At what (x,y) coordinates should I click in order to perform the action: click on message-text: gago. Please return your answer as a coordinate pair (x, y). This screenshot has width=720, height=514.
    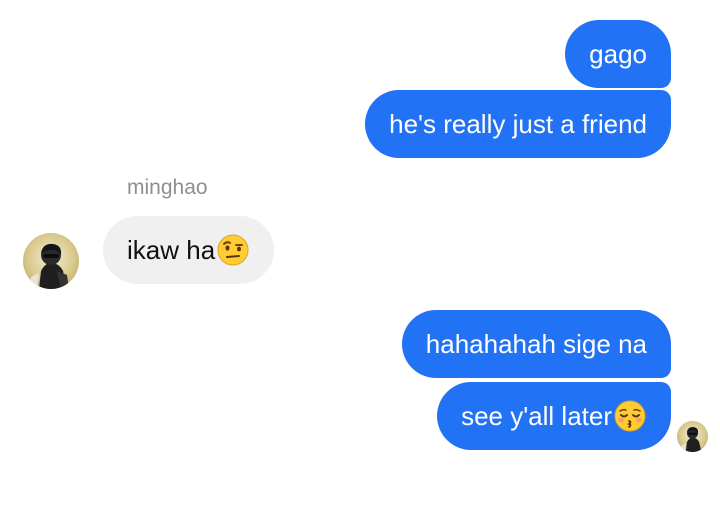
    Looking at the image, I should click on (618, 54).